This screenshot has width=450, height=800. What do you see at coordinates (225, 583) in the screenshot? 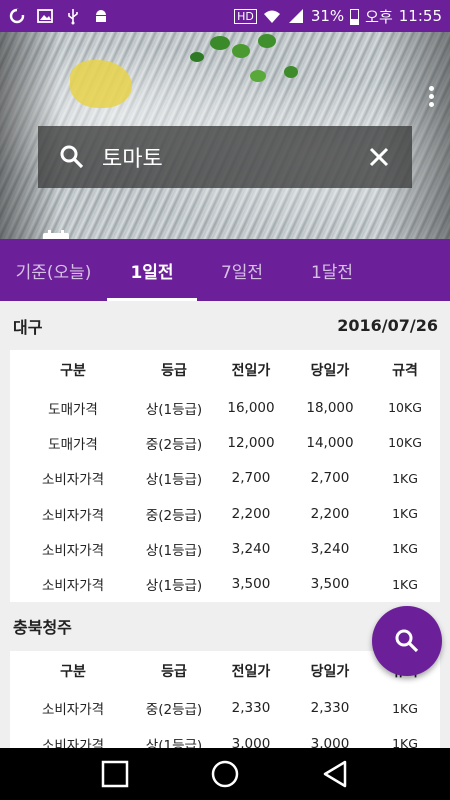
I see `table-row: 소비자가격 상(1등급) 3,500 3,500 1KG` at bounding box center [225, 583].